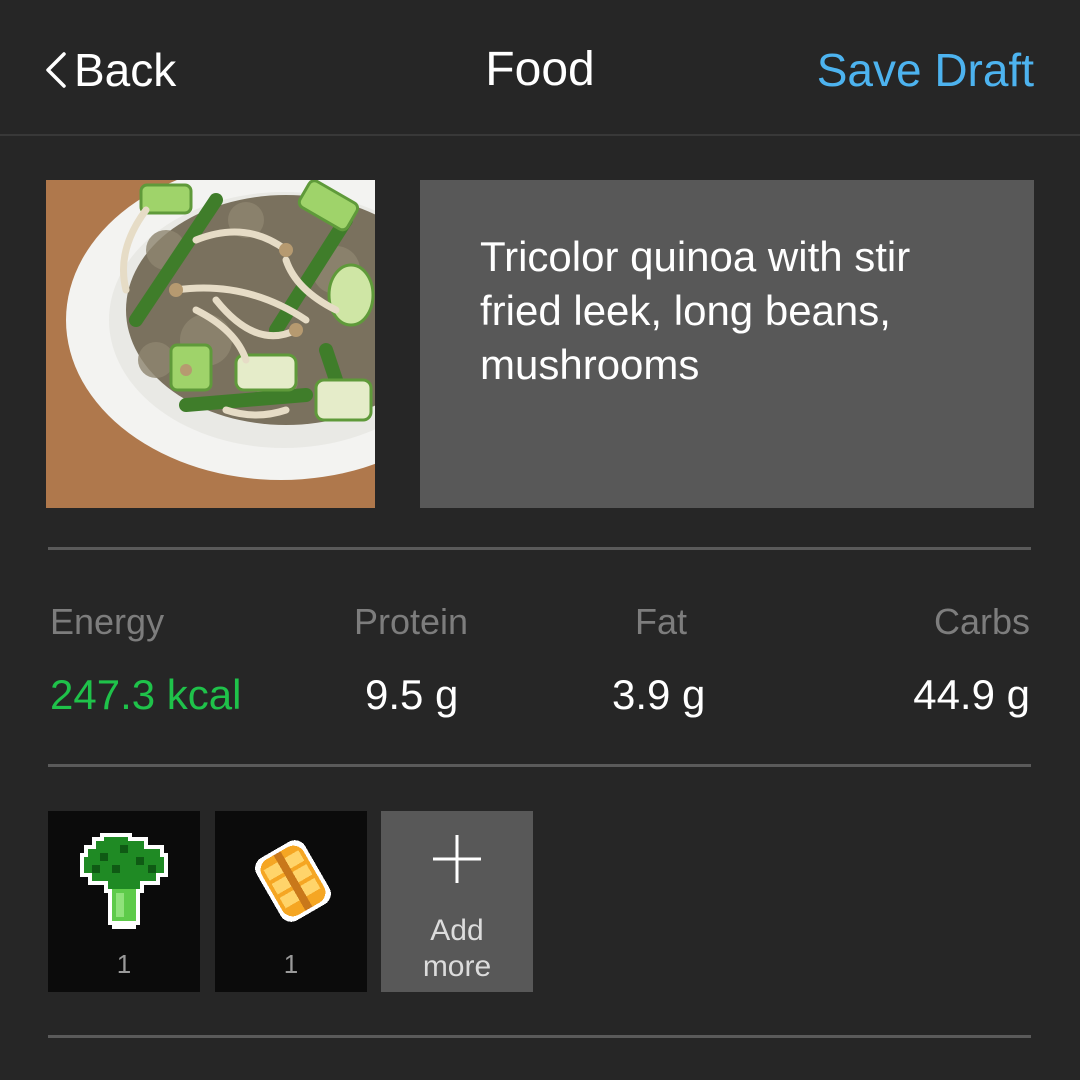 Image resolution: width=1080 pixels, height=1080 pixels. Describe the element at coordinates (411, 621) in the screenshot. I see `protein-label: Protein` at that location.